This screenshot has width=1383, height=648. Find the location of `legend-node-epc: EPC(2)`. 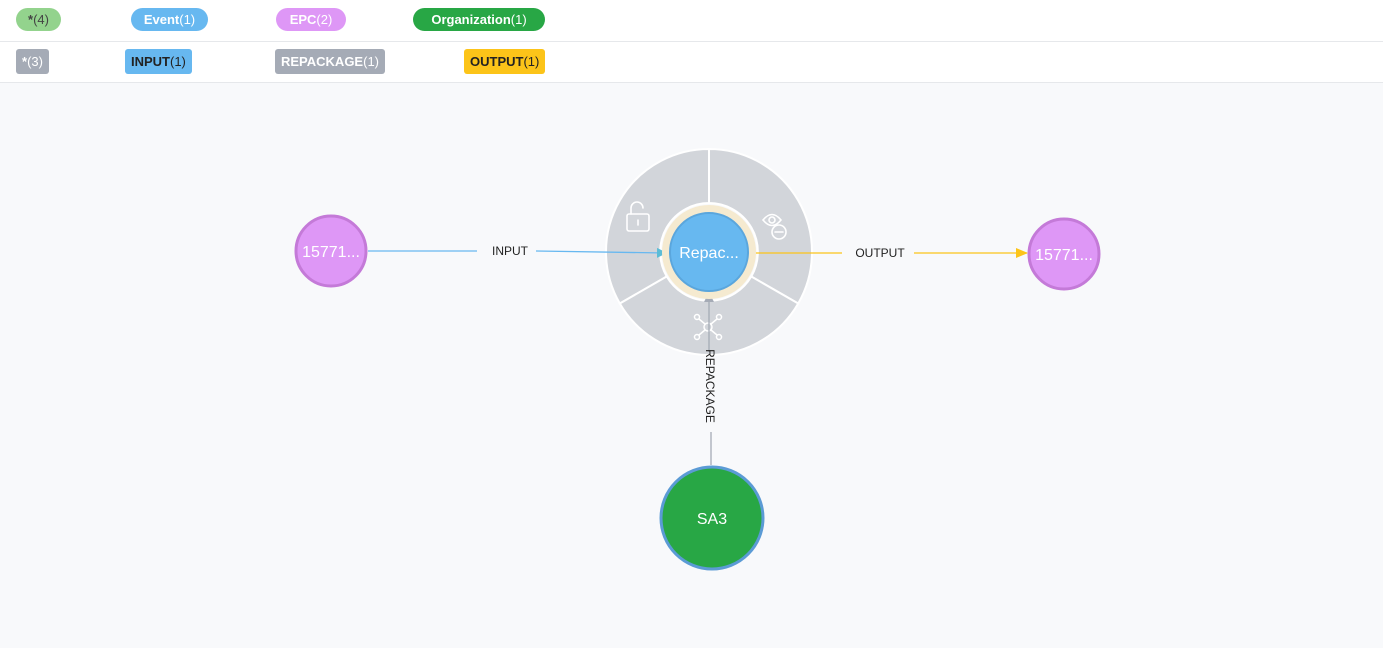

legend-node-epc: EPC(2) is located at coordinates (311, 19).